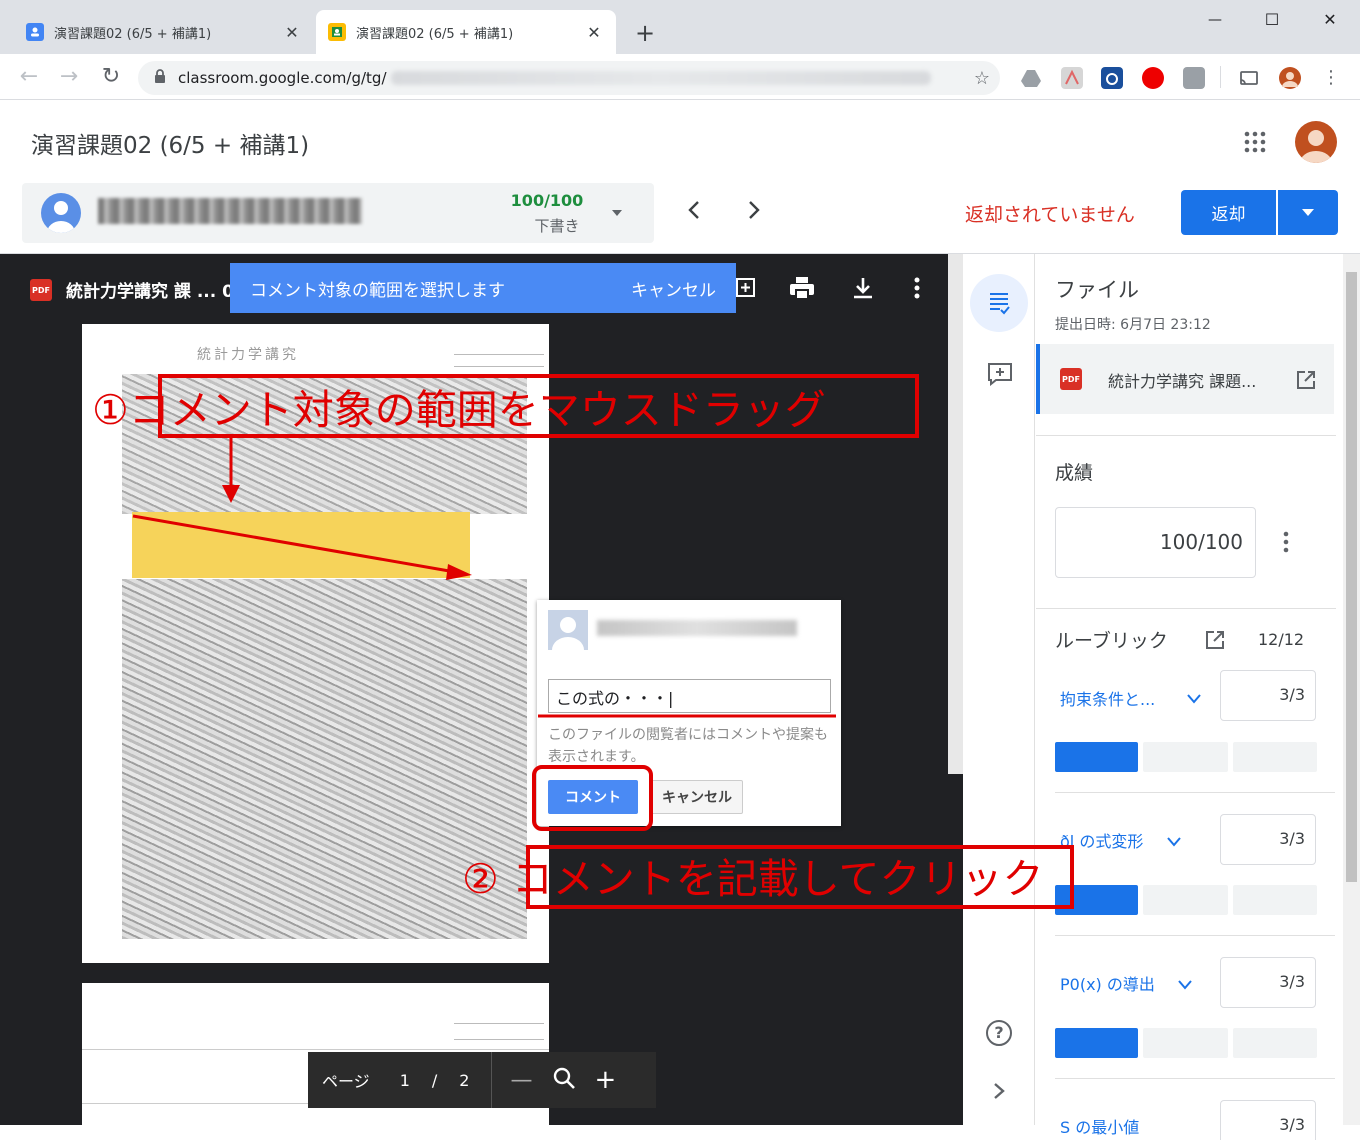 The width and height of the screenshot is (1360, 1140). Describe the element at coordinates (999, 1033) in the screenshot. I see `help-icon: ?` at that location.